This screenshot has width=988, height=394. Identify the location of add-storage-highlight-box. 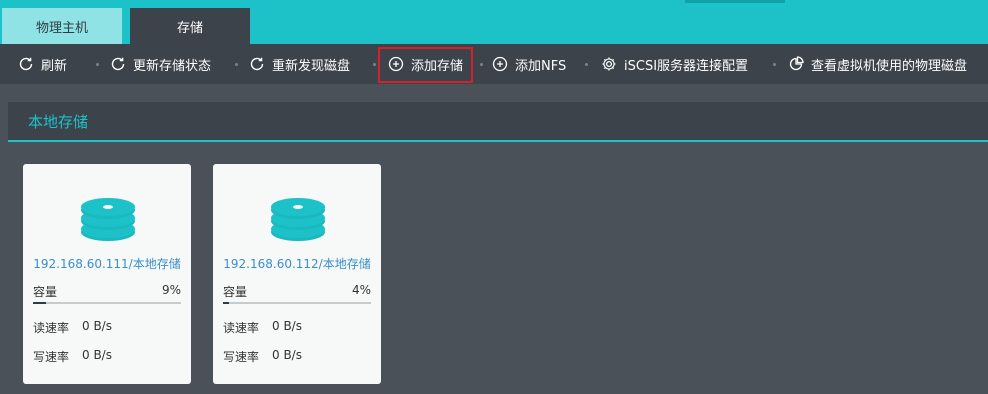
(425, 65).